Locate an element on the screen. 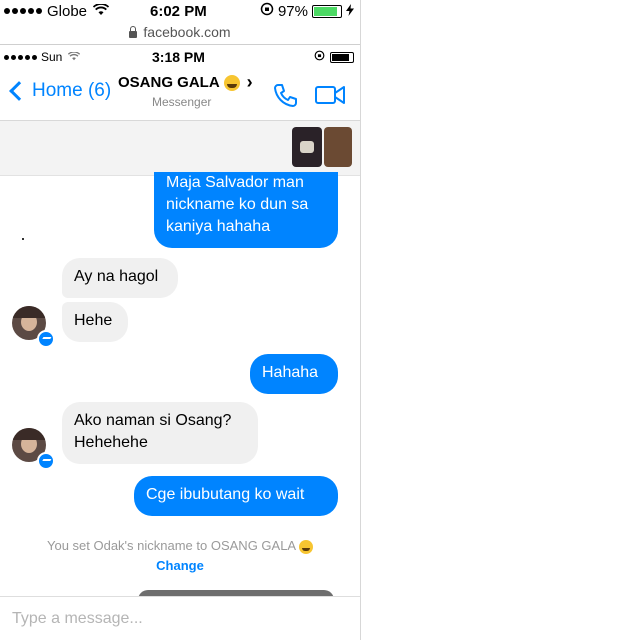 Image resolution: width=640 pixels, height=640 pixels. contact-name: OSANG GALA is located at coordinates (169, 82).